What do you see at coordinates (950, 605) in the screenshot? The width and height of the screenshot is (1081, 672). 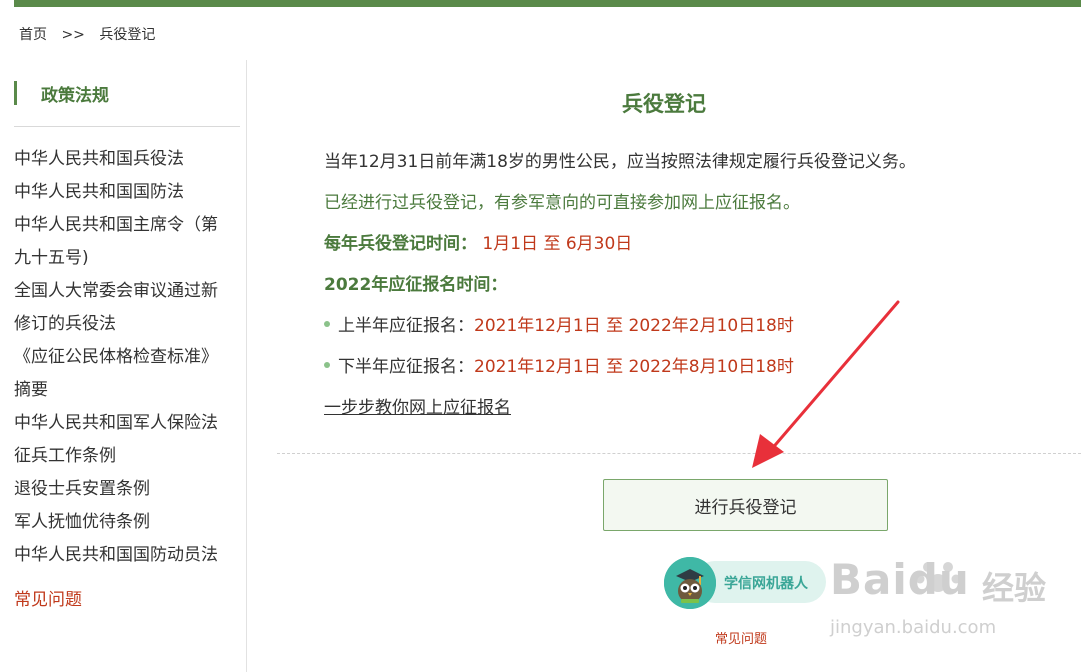 I see `baidu-jingyan-watermark: Baidu 经验 jingyan.baidu.com` at bounding box center [950, 605].